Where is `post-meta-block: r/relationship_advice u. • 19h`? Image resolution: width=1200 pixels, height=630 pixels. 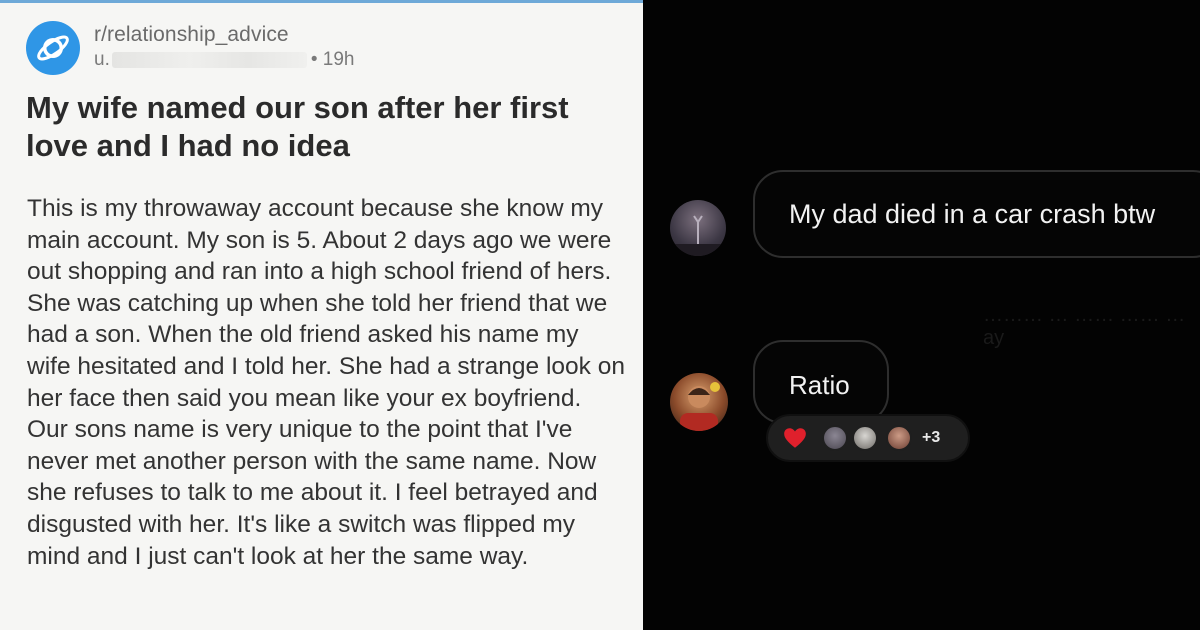 post-meta-block: r/relationship_advice u. • 19h is located at coordinates (224, 47).